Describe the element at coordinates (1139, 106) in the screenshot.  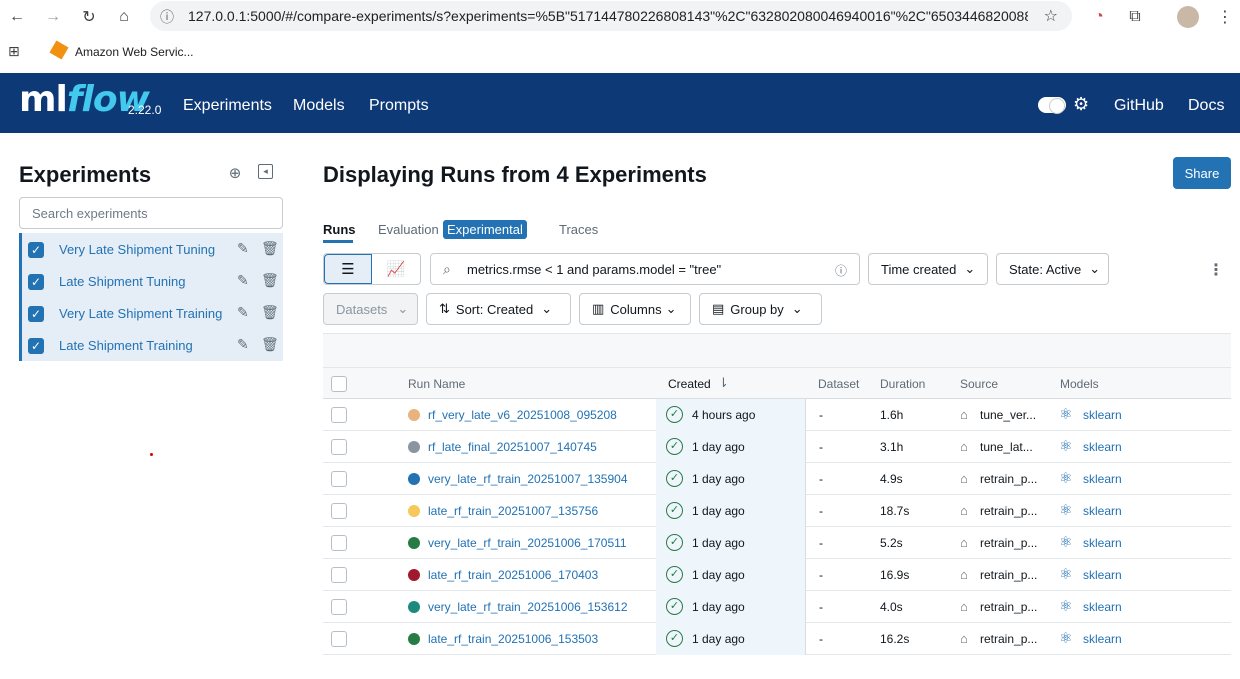
I see `nav-github: GitHub` at that location.